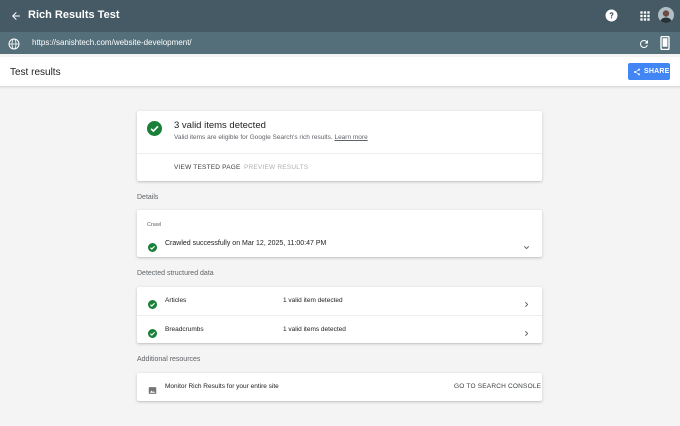 The width and height of the screenshot is (680, 426). I want to click on divider, so click(339, 153).